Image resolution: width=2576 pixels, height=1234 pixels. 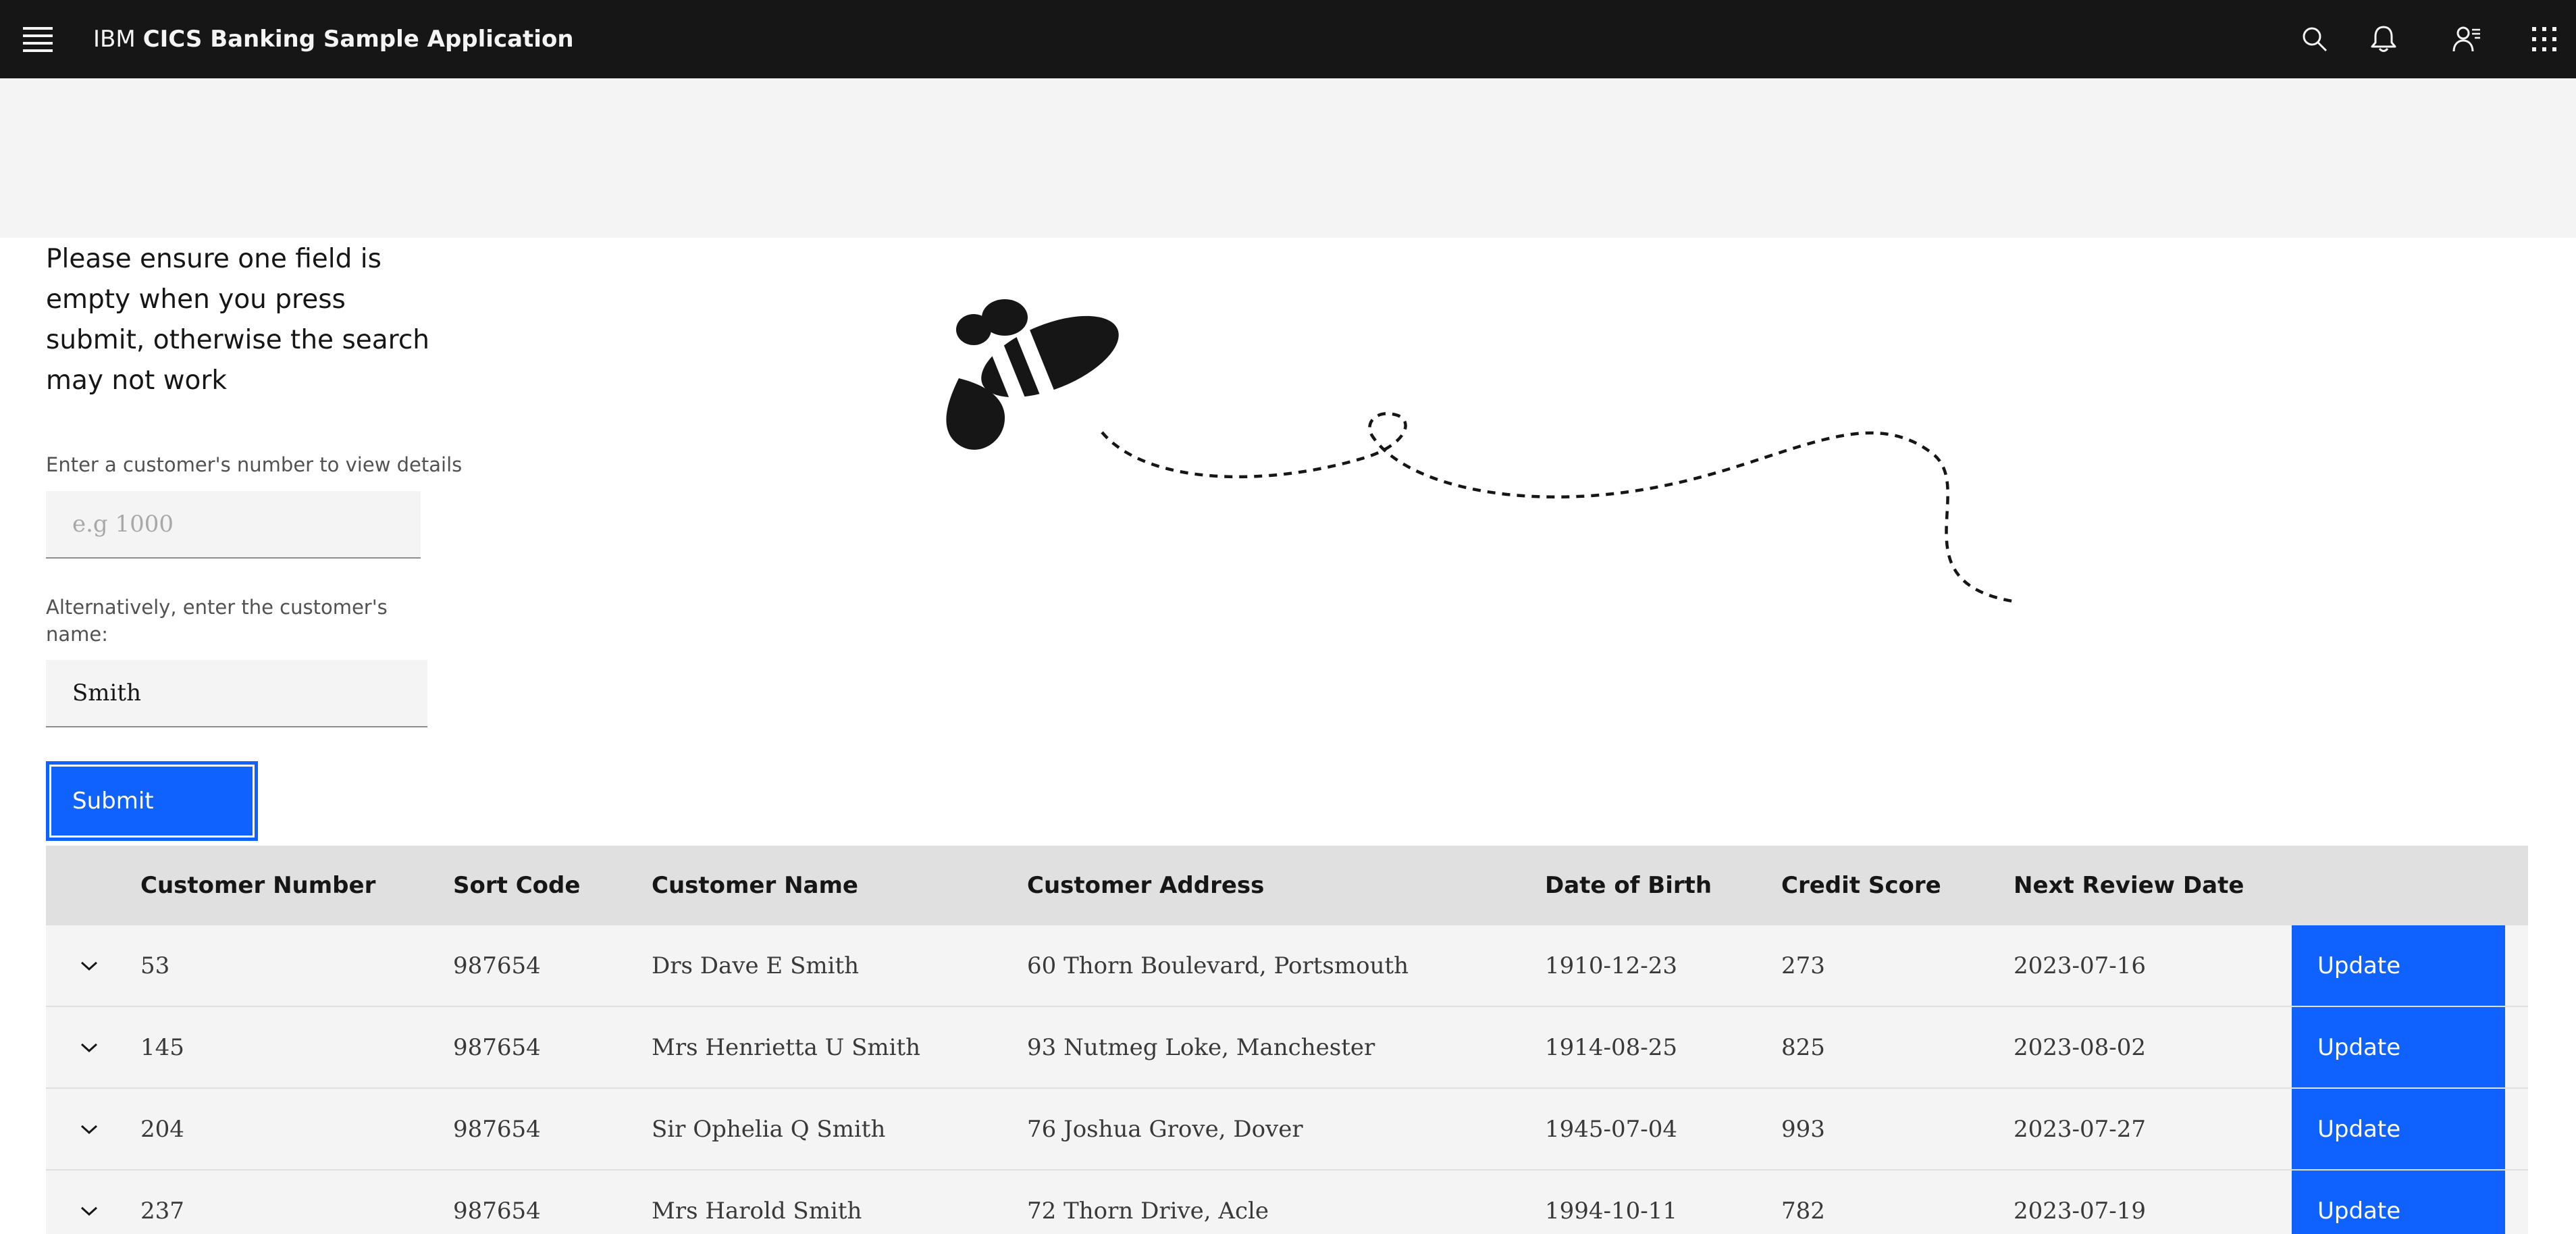 I want to click on customer-name-input, so click(x=237, y=693).